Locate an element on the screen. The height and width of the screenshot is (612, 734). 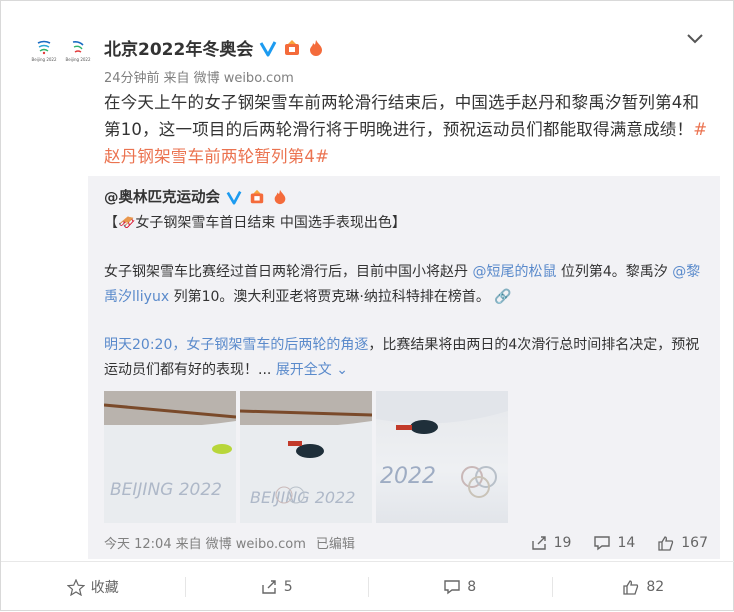
topic-link: 明天20:20，女子钢架雪车的后两轮的角逐 is located at coordinates (236, 345).